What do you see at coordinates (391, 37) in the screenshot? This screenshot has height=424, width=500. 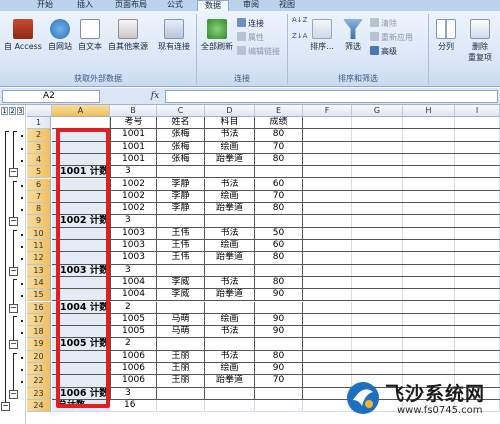 I see `reapply-button: 重新应用` at bounding box center [391, 37].